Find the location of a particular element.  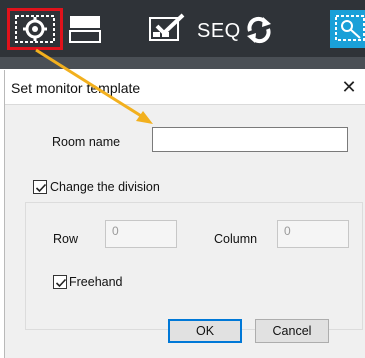

grid-check-icon is located at coordinates (167, 27).